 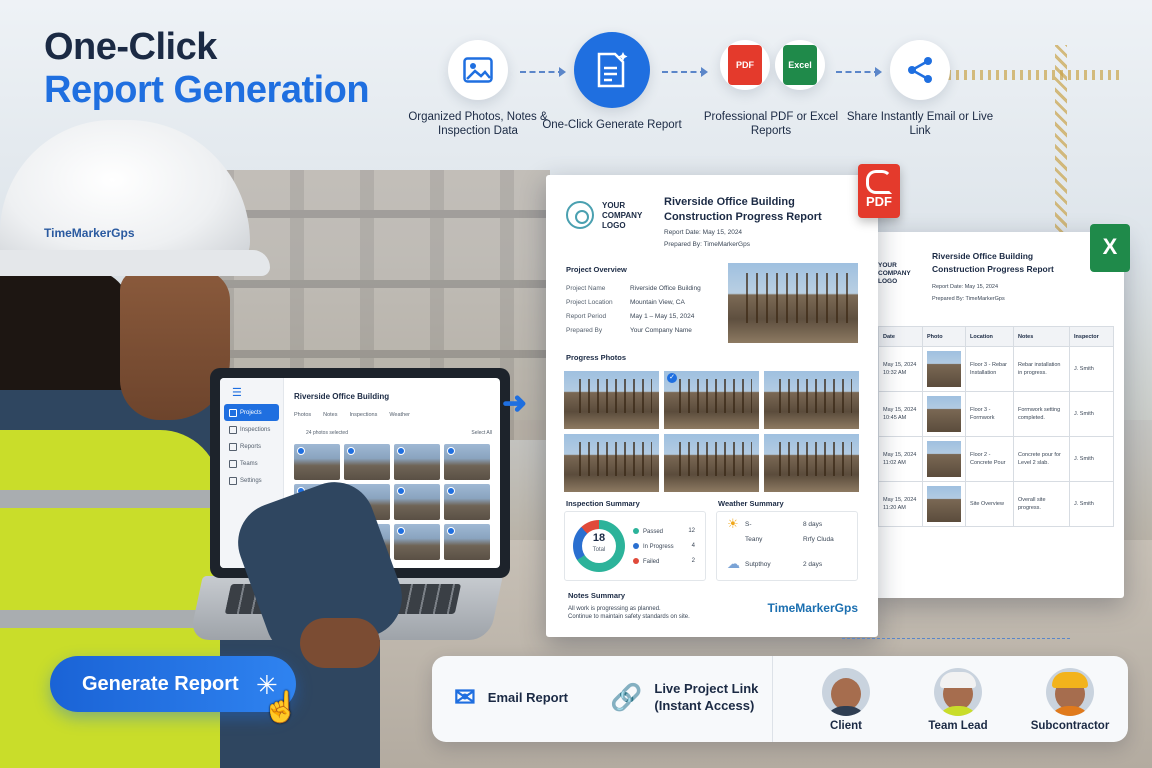 I want to click on inspection-total-label: Total, so click(x=599, y=550).